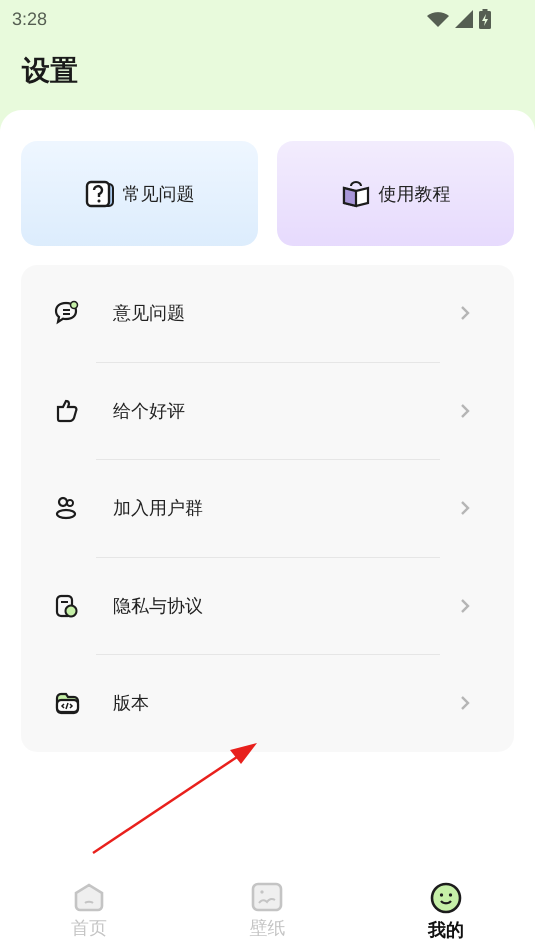 This screenshot has width=535, height=951. I want to click on open-book-icon, so click(355, 194).